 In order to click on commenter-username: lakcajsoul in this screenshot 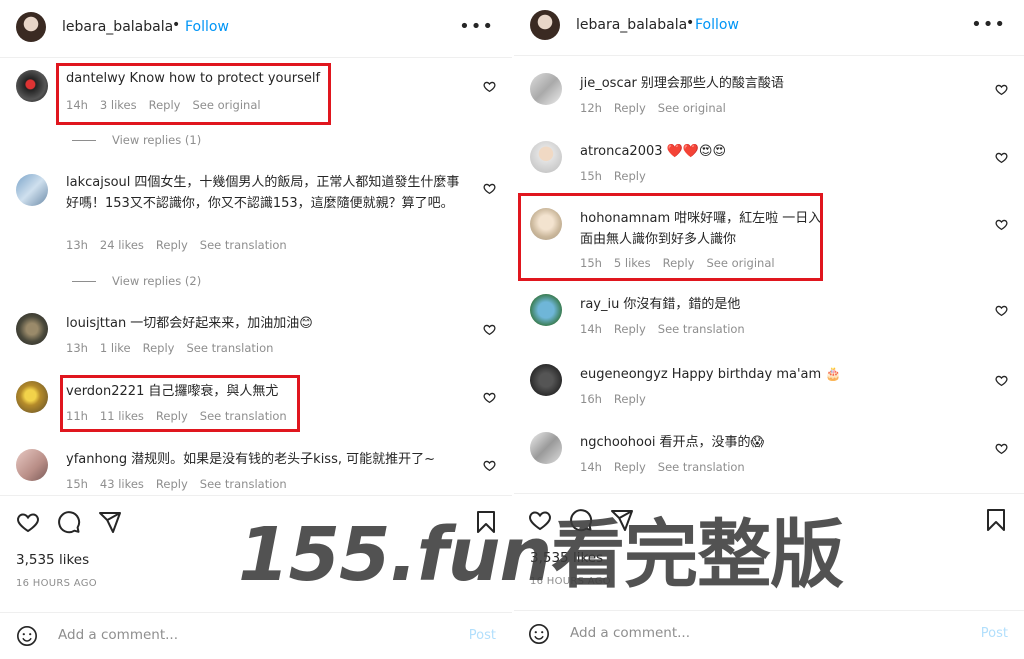, I will do `click(98, 182)`.